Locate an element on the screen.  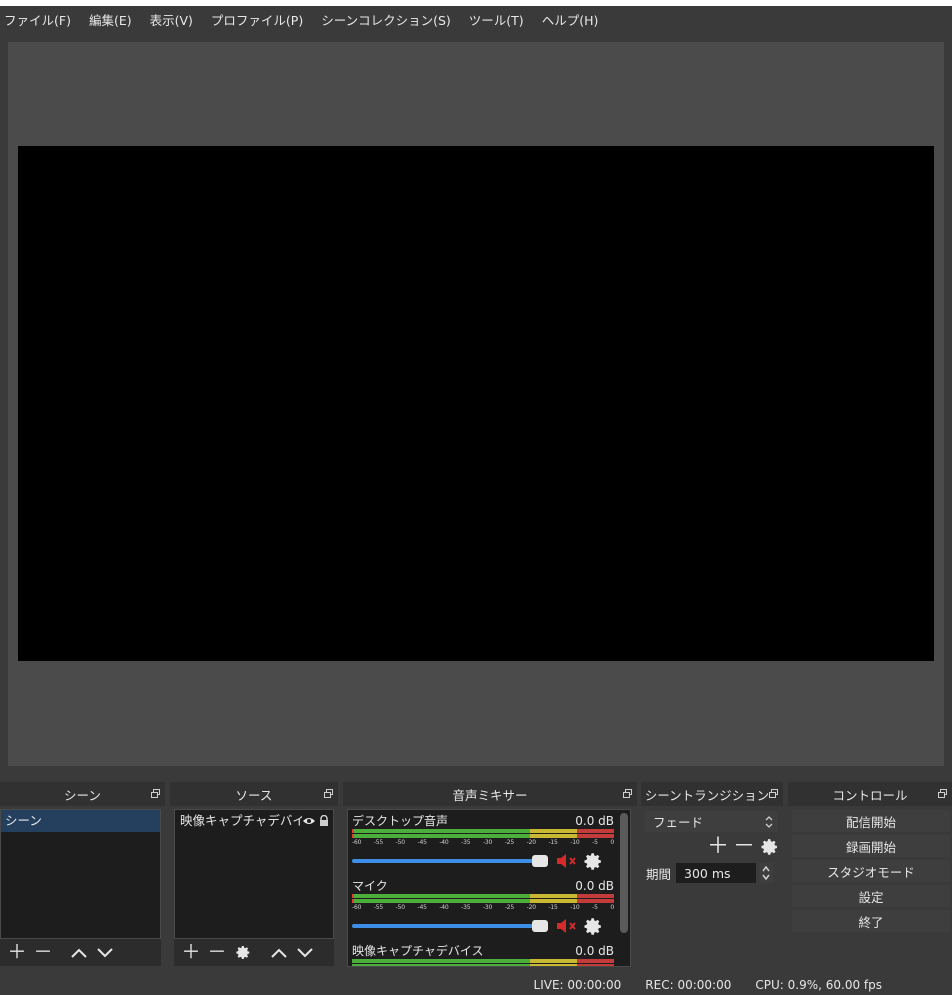
controls-dock-title: コントロール is located at coordinates (870, 795).